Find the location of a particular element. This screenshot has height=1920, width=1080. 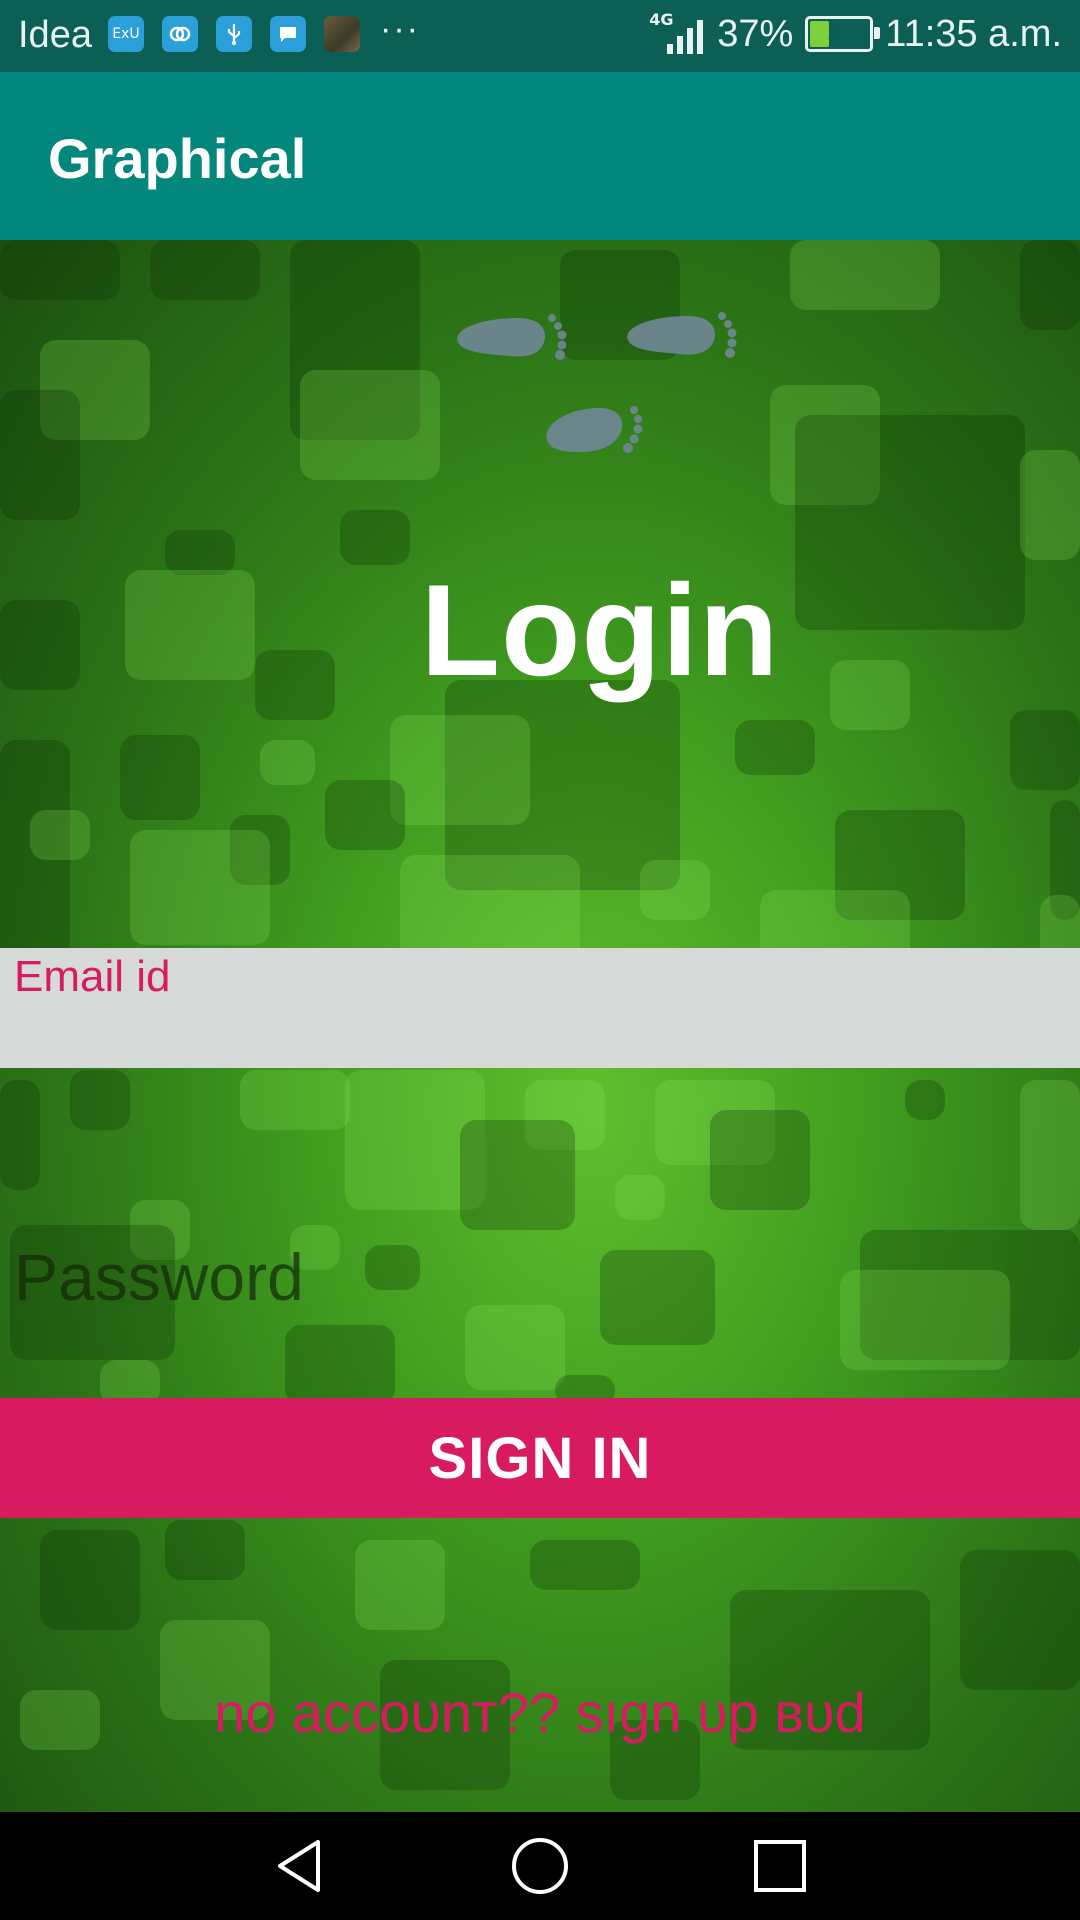

footprints-logo-icon is located at coordinates (597, 382).